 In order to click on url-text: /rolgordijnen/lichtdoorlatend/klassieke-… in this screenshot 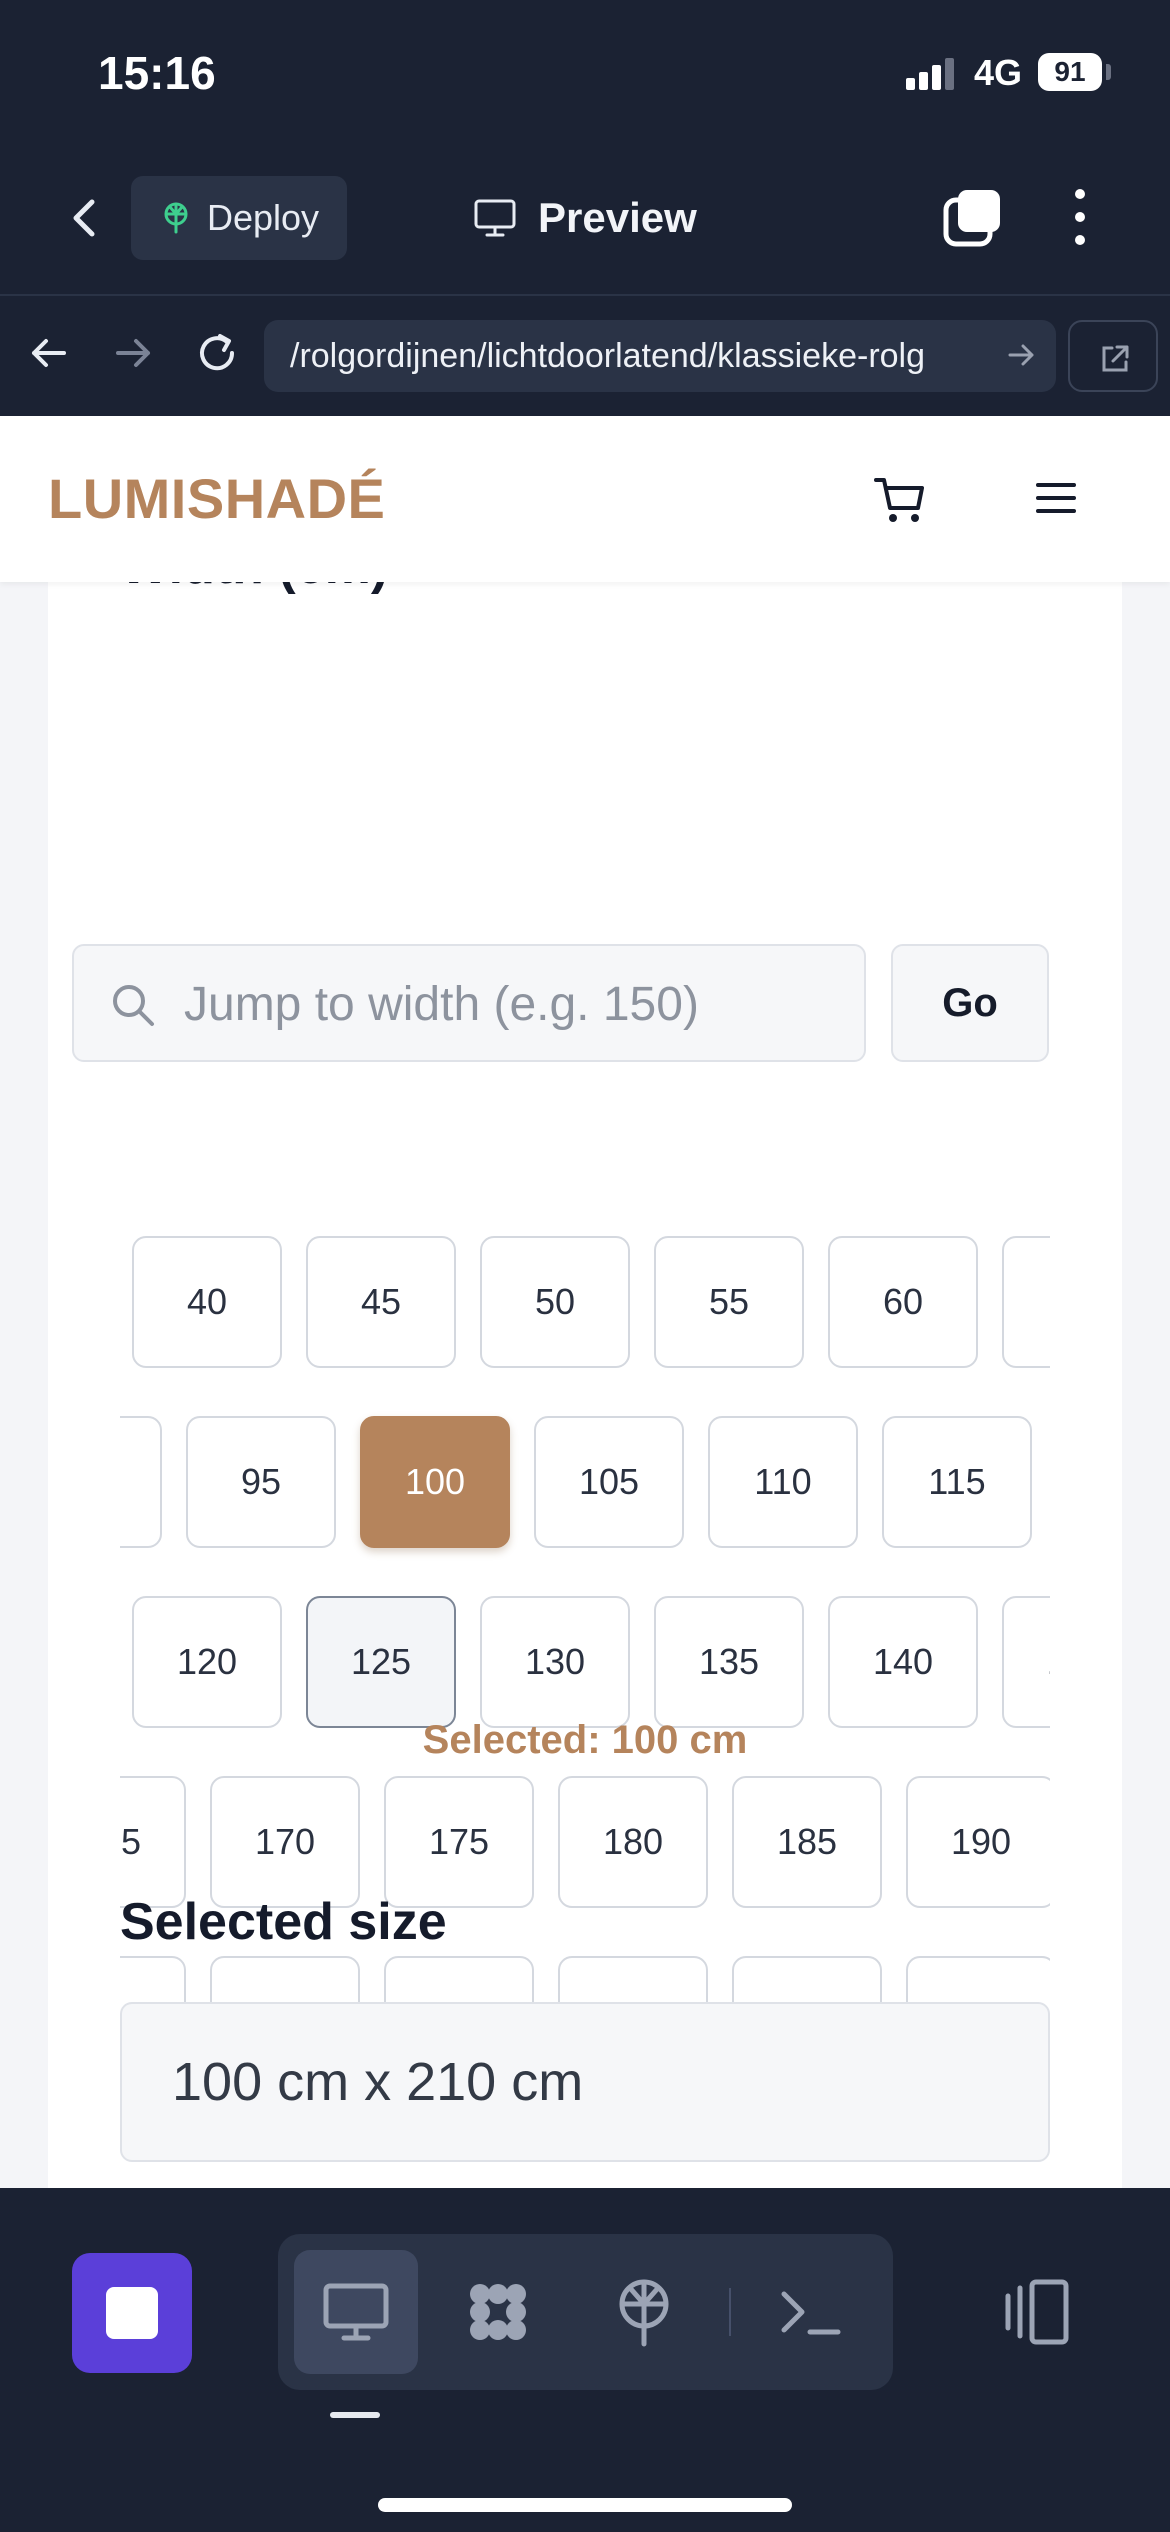, I will do `click(608, 356)`.